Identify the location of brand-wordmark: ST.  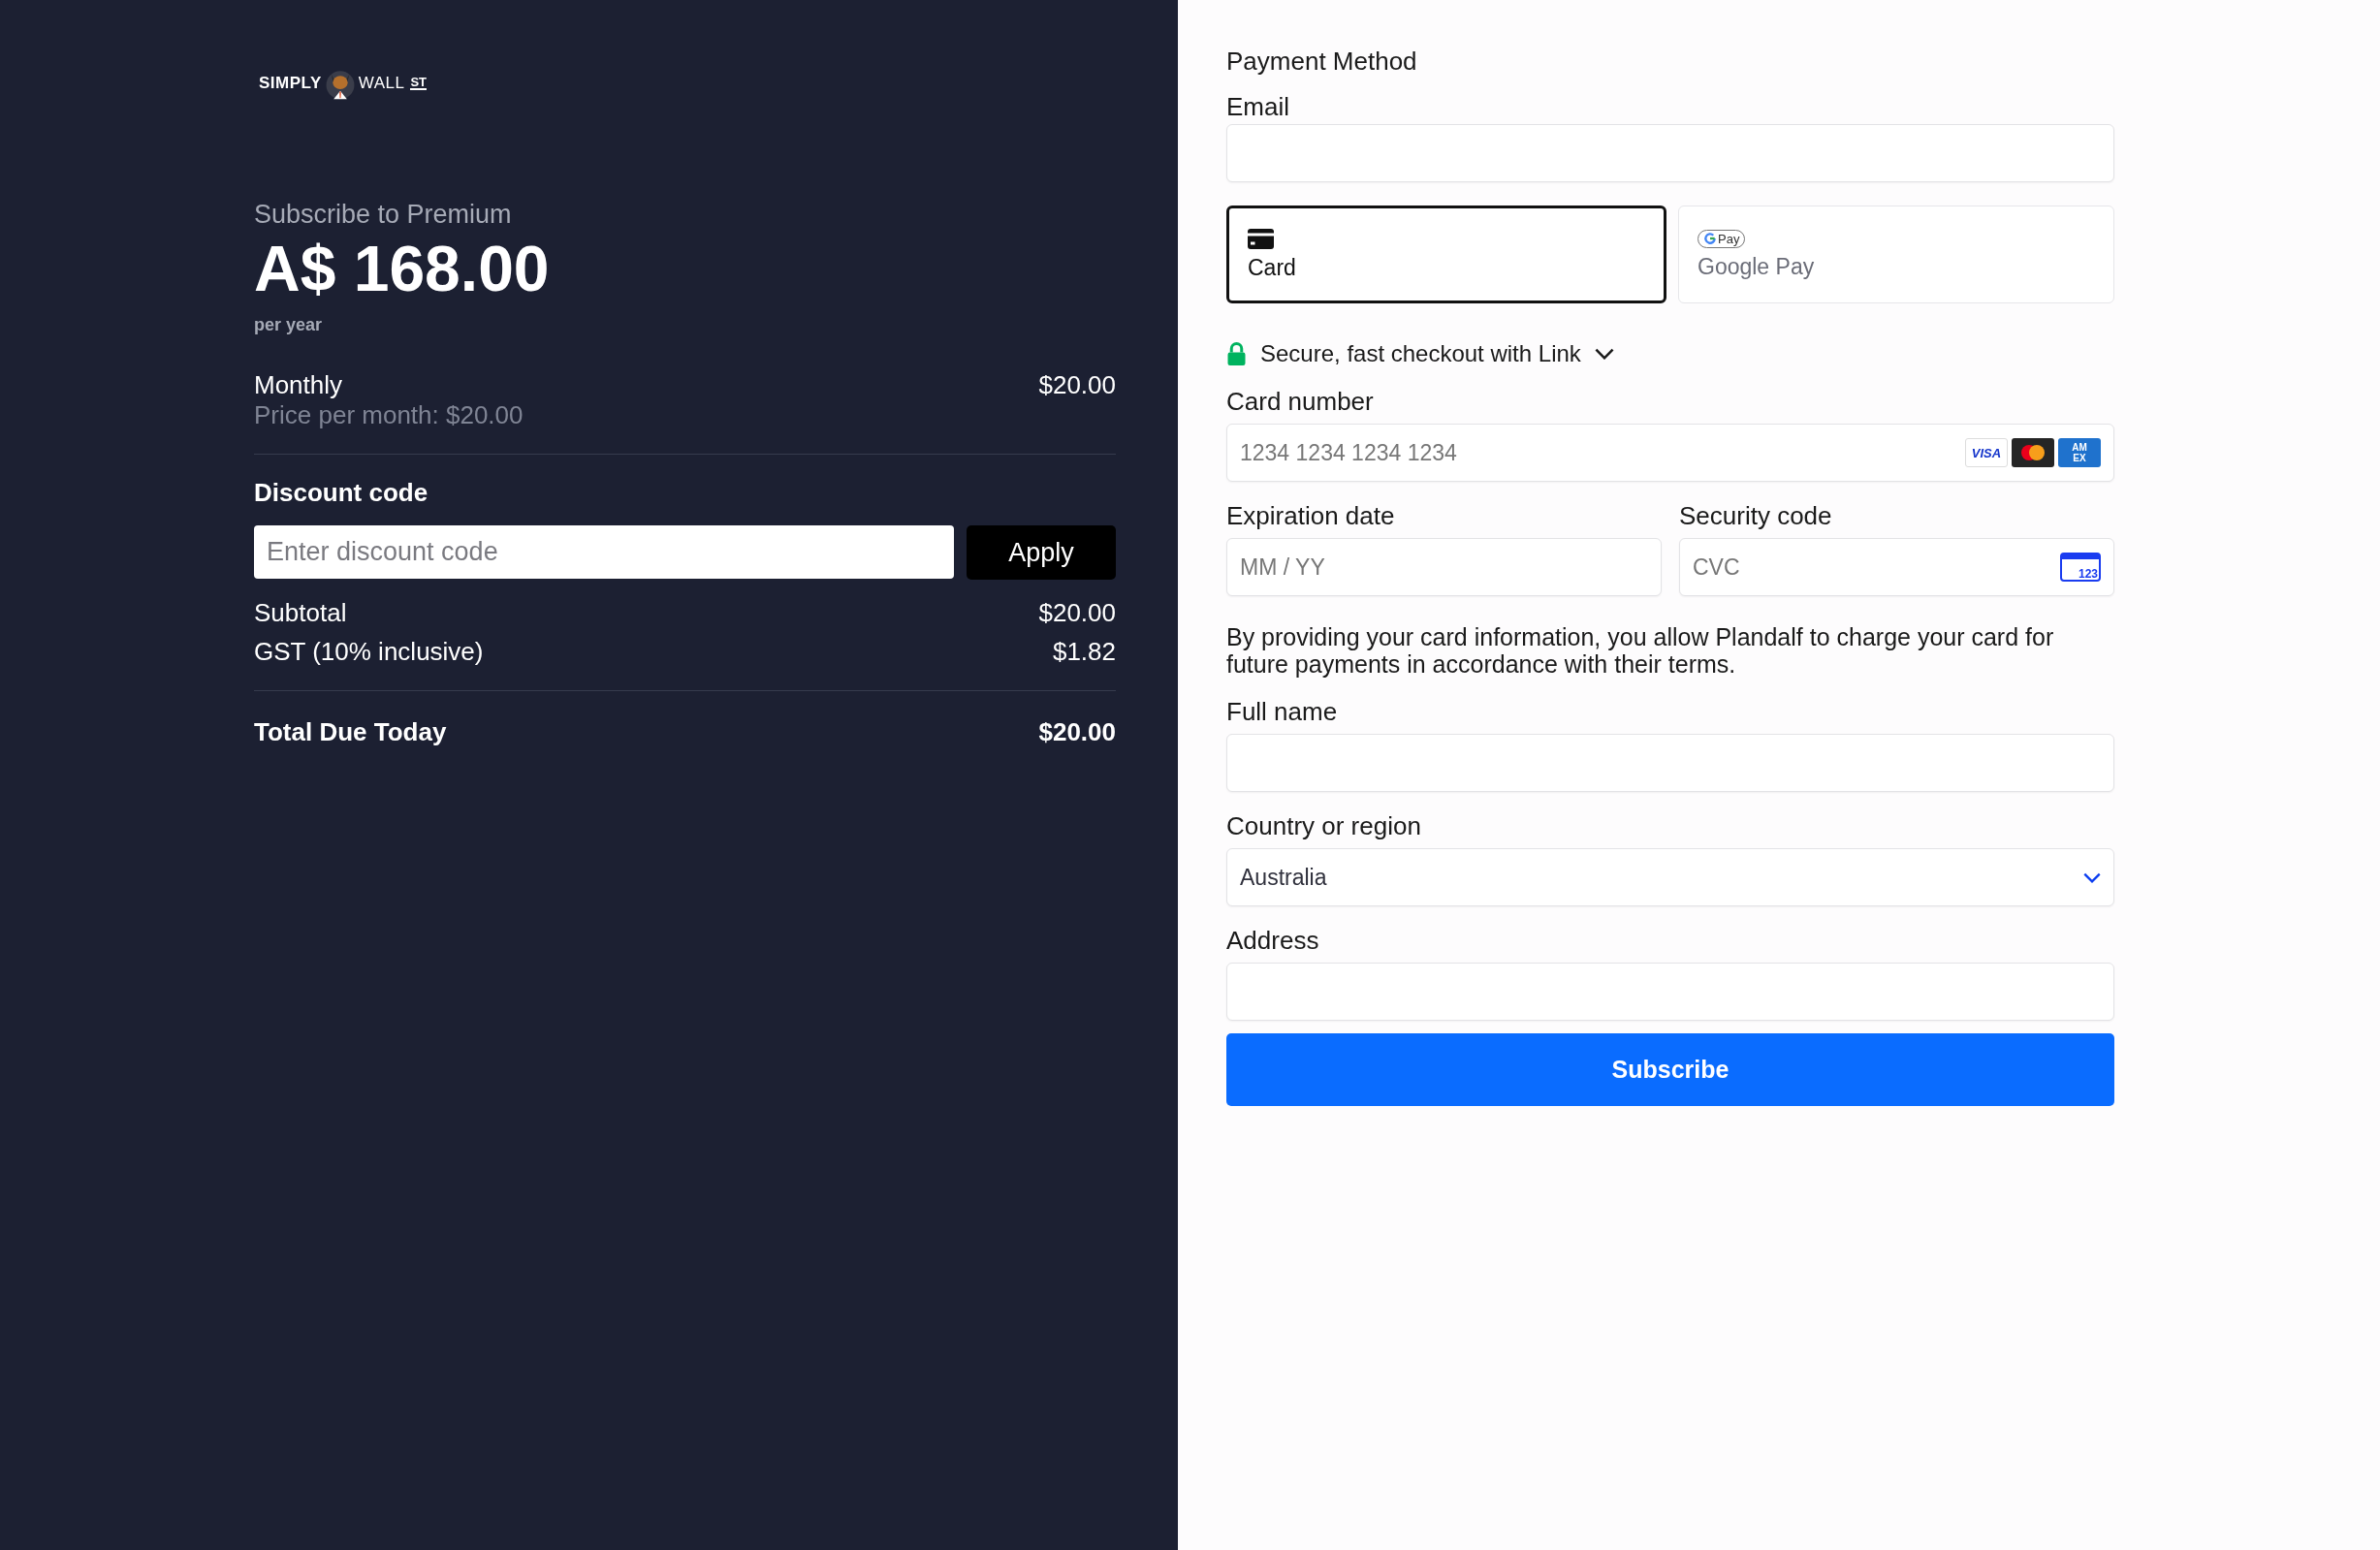
(419, 83).